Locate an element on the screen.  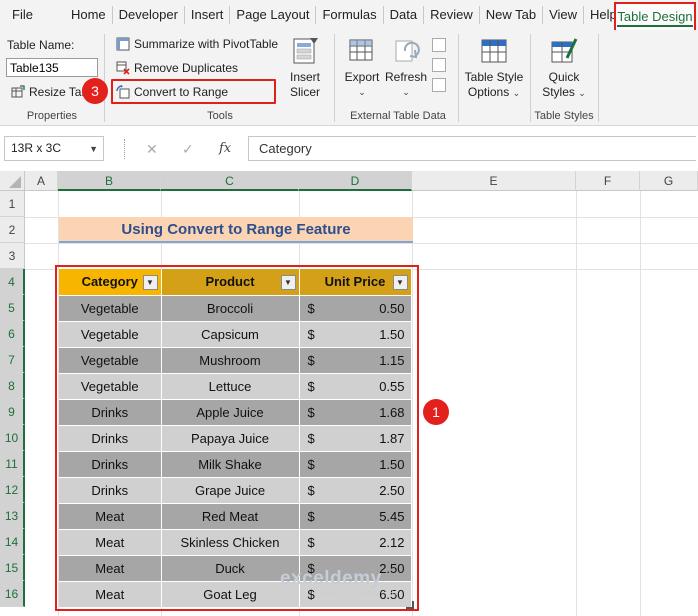
step-badge-1: 1 is located at coordinates (436, 412).